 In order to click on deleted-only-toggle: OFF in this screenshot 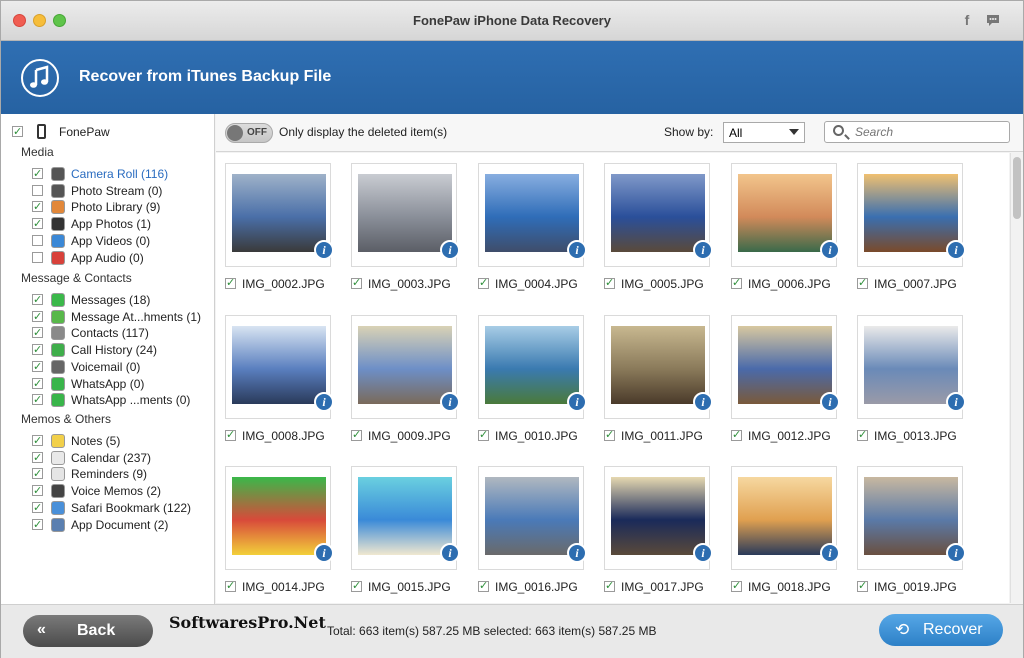, I will do `click(249, 133)`.